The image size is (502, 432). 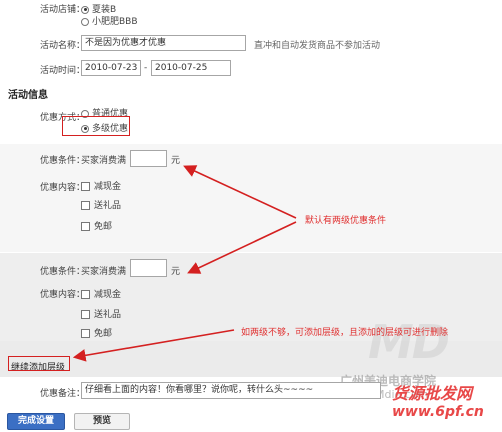 What do you see at coordinates (63, 46) in the screenshot?
I see `activity-name-label: 活动名称：` at bounding box center [63, 46].